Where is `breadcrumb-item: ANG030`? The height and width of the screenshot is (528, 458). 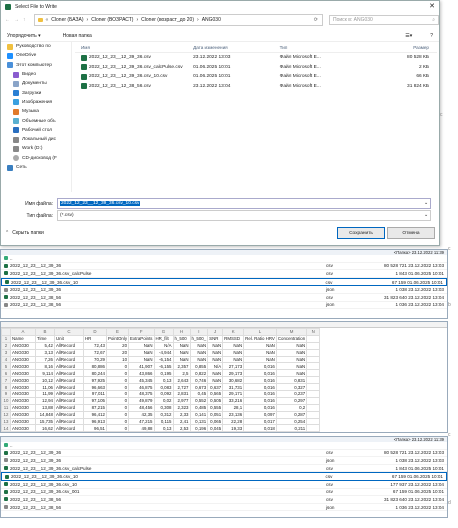
breadcrumb-item: ANG030 is located at coordinates (211, 20).